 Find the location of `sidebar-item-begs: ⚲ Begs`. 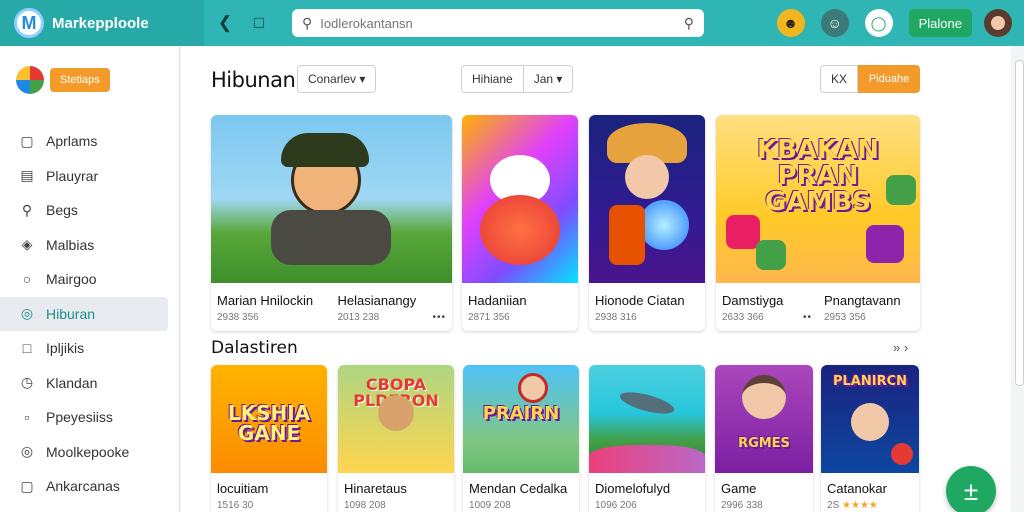

sidebar-item-begs: ⚲ Begs is located at coordinates (89, 210).